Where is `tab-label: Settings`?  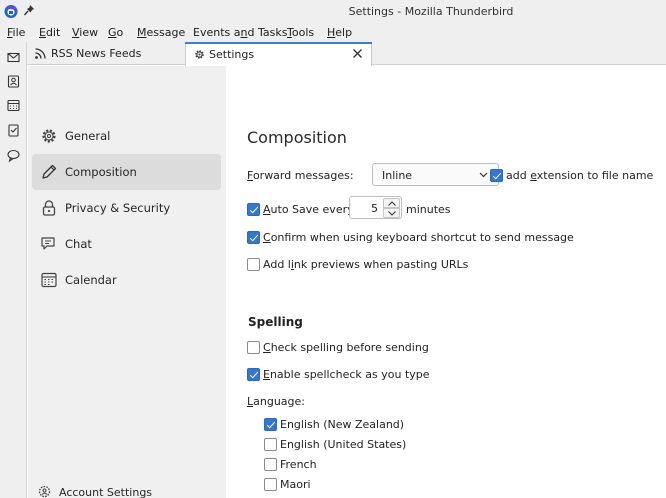 tab-label: Settings is located at coordinates (232, 54).